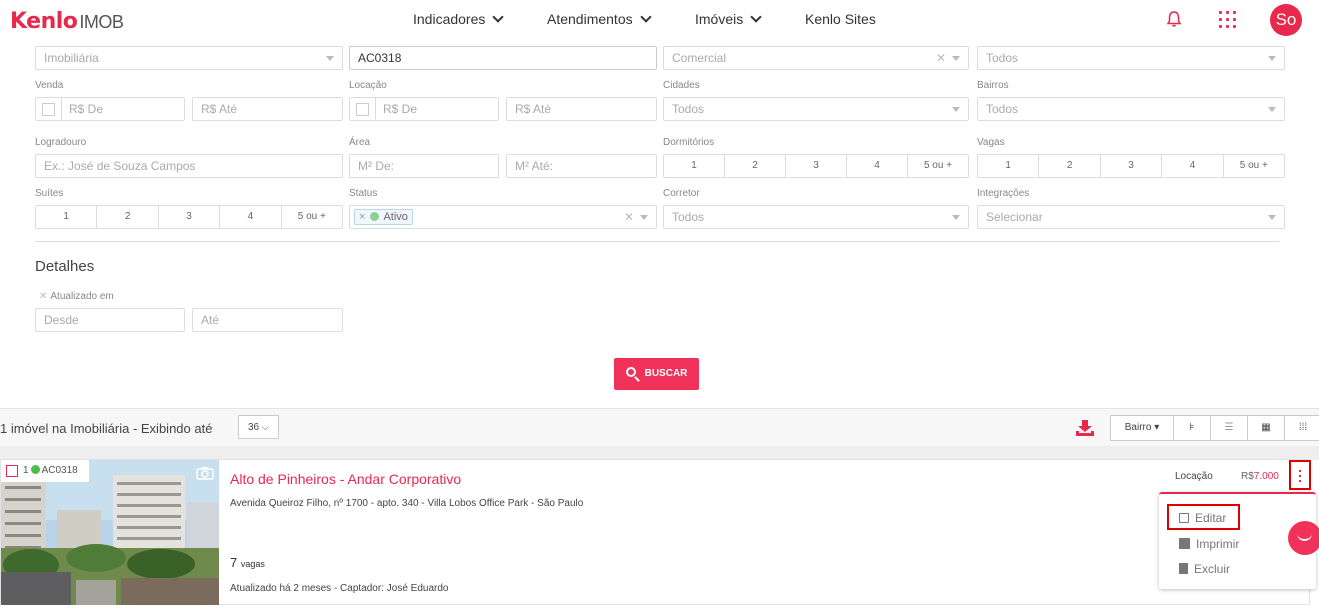 The height and width of the screenshot is (610, 1319). What do you see at coordinates (1184, 543) in the screenshot?
I see `print-icon` at bounding box center [1184, 543].